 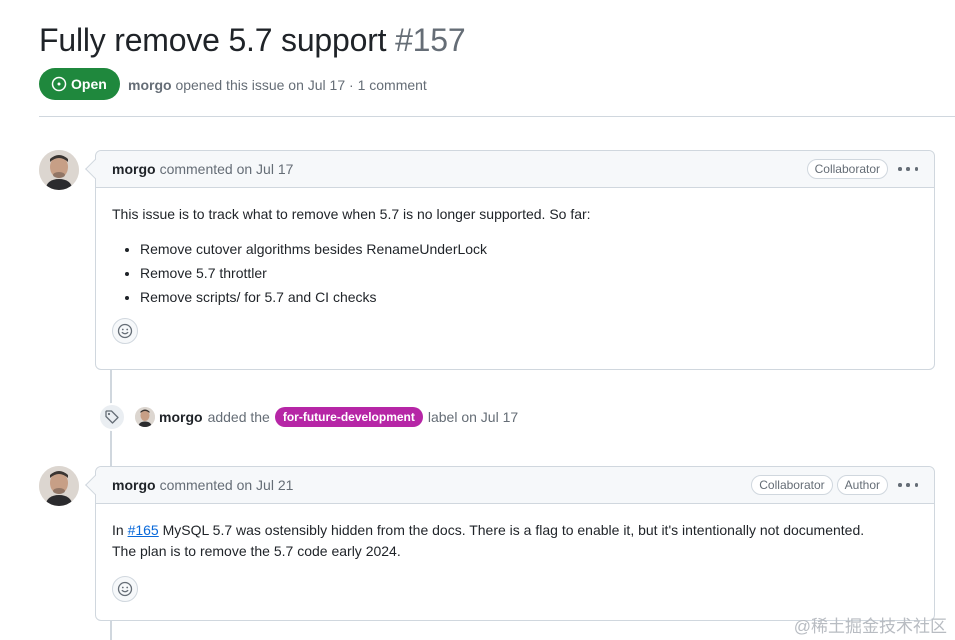 What do you see at coordinates (497, 116) in the screenshot?
I see `header-divider` at bounding box center [497, 116].